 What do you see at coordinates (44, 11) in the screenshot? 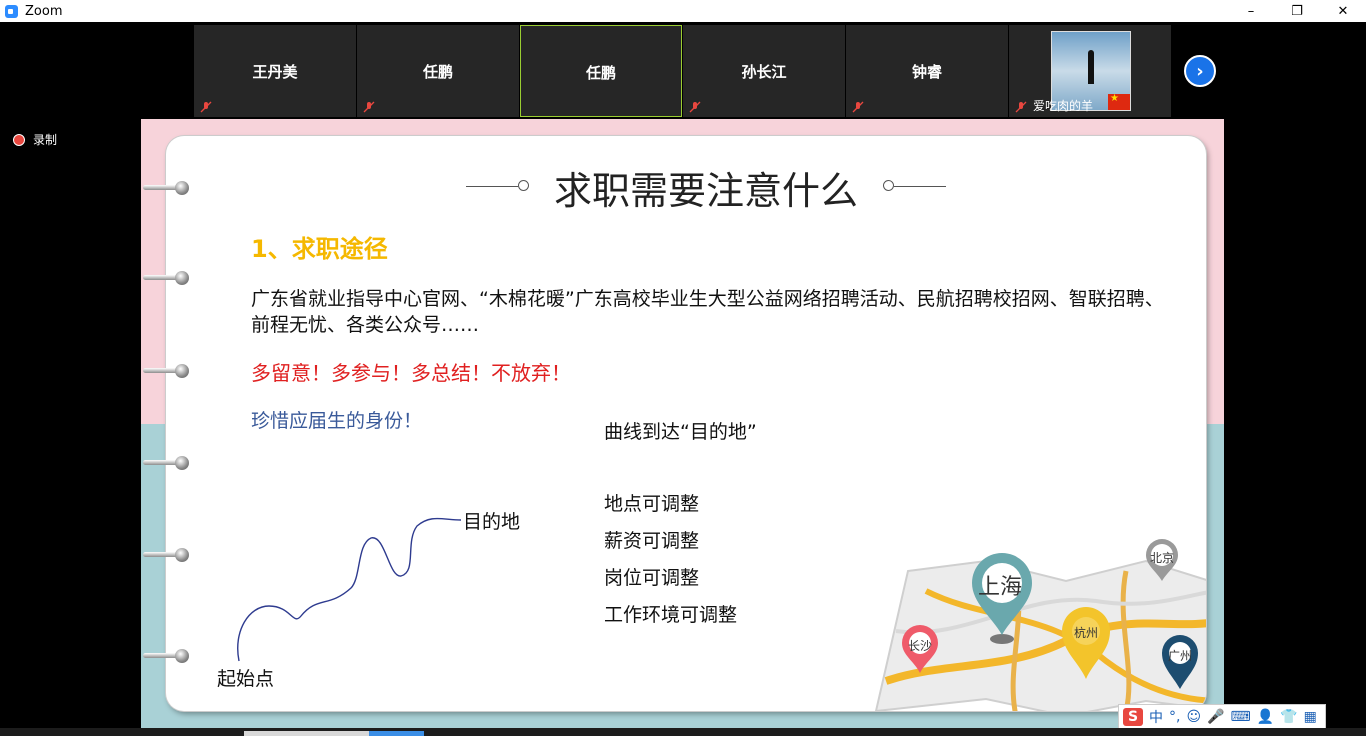
I see `window-title: Zoom` at bounding box center [44, 11].